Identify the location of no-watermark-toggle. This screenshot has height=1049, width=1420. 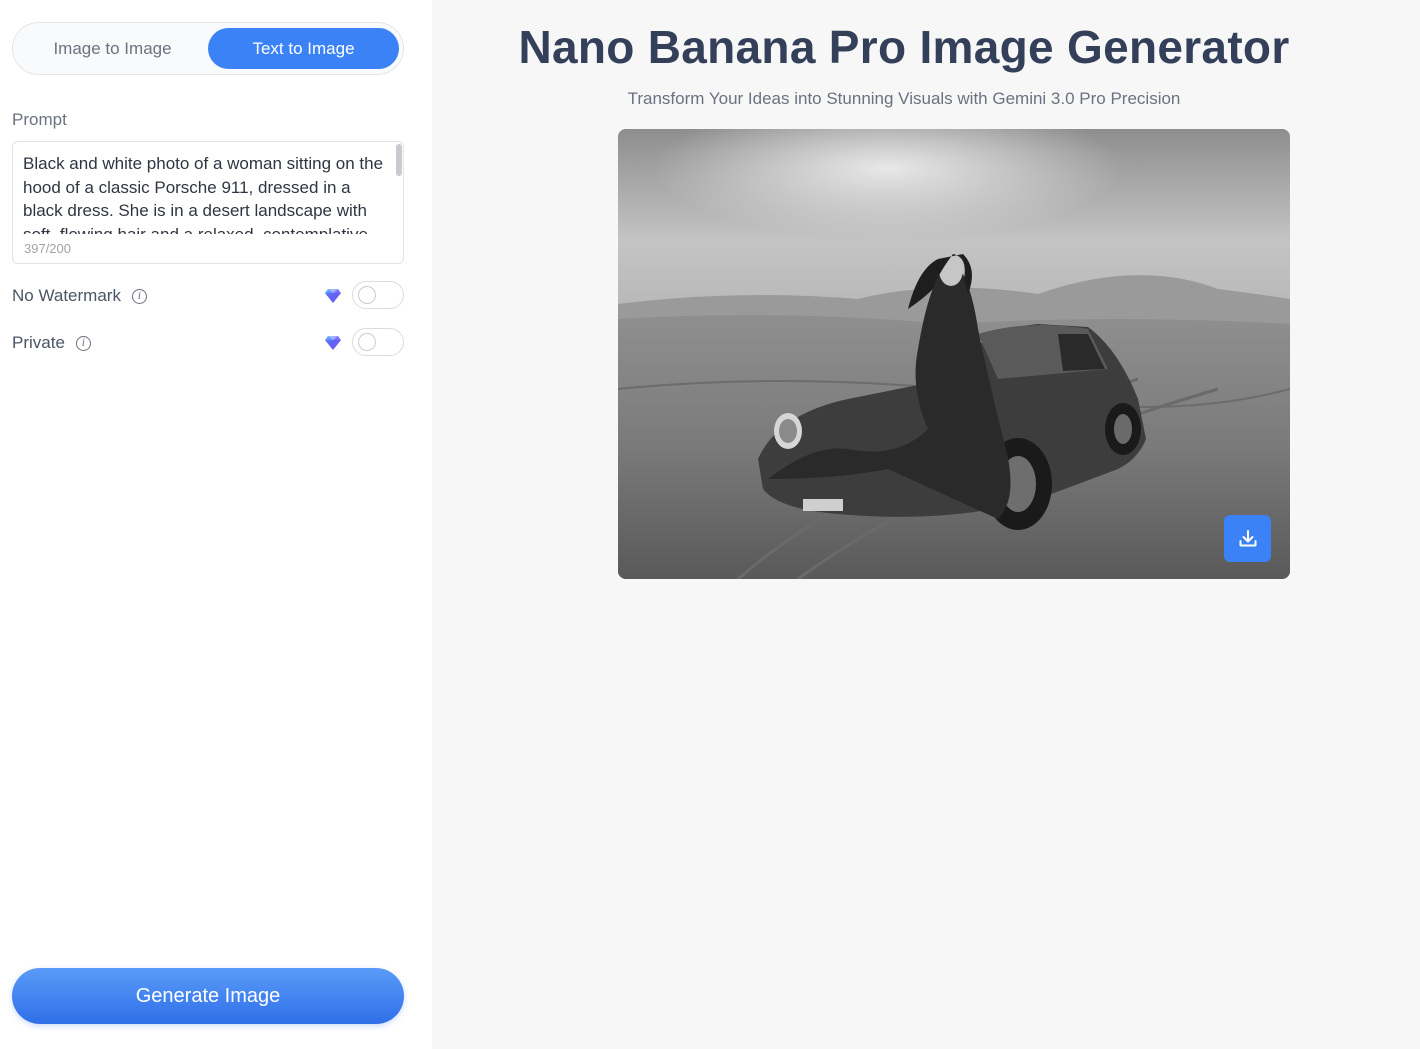
(378, 295).